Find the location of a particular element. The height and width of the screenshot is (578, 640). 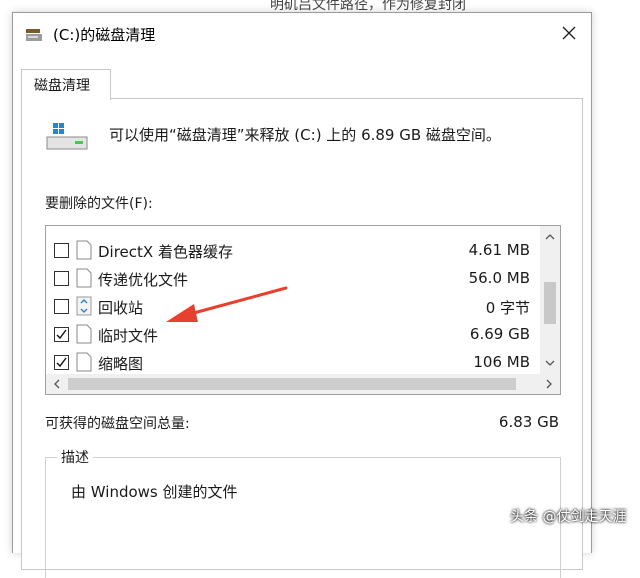

files-to-delete-label: 要删除的文件(F): is located at coordinates (99, 204).